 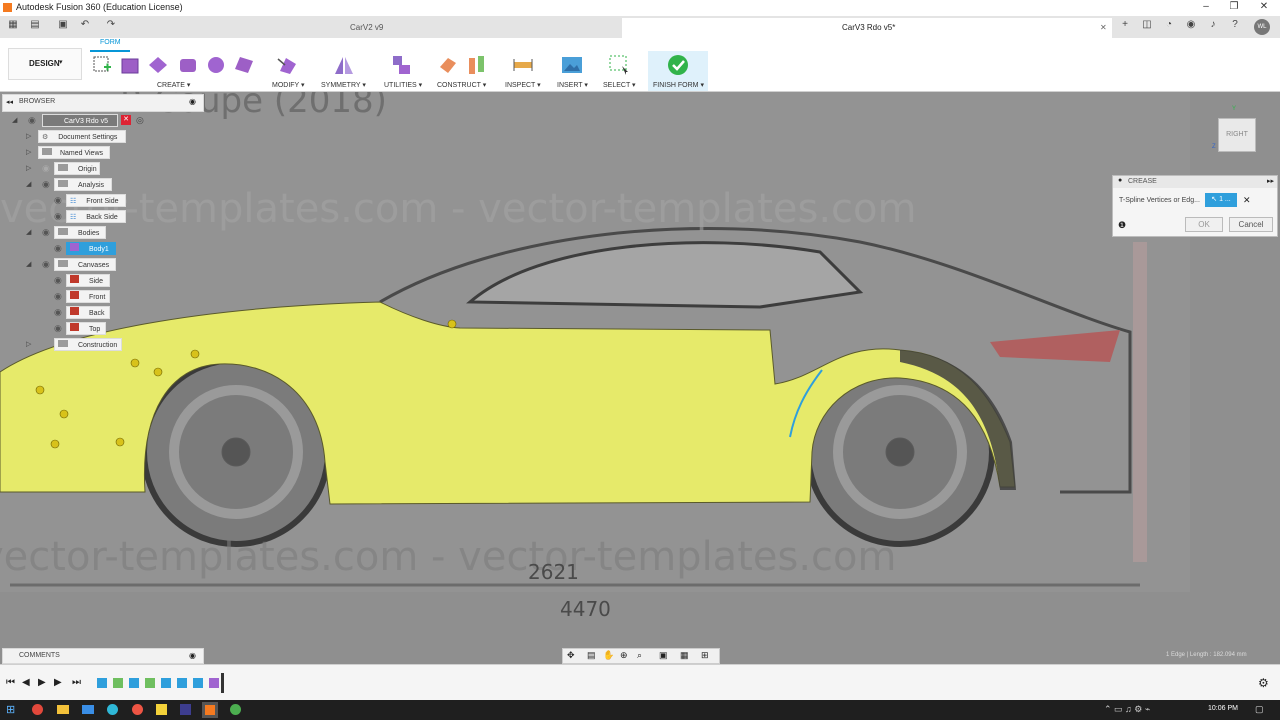 What do you see at coordinates (63, 709) in the screenshot?
I see `file-explorer-icon` at bounding box center [63, 709].